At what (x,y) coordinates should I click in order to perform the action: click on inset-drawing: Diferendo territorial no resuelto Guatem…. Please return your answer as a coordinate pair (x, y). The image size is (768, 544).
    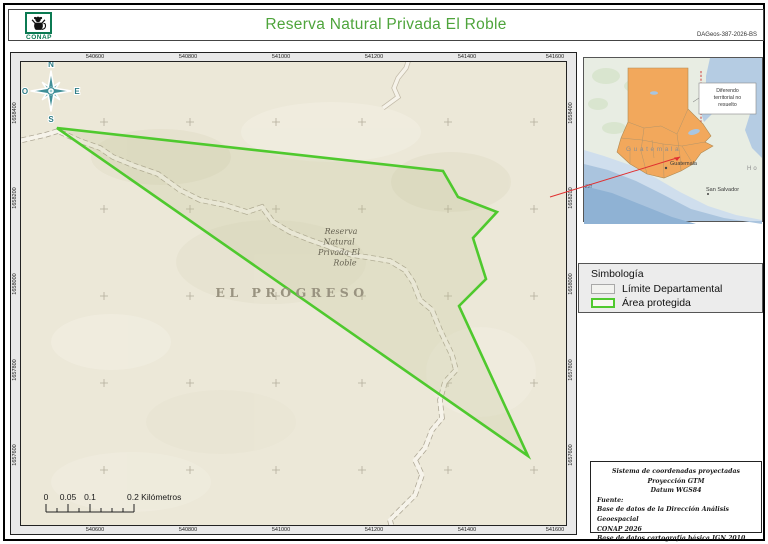
    Looking at the image, I should click on (655, 141).